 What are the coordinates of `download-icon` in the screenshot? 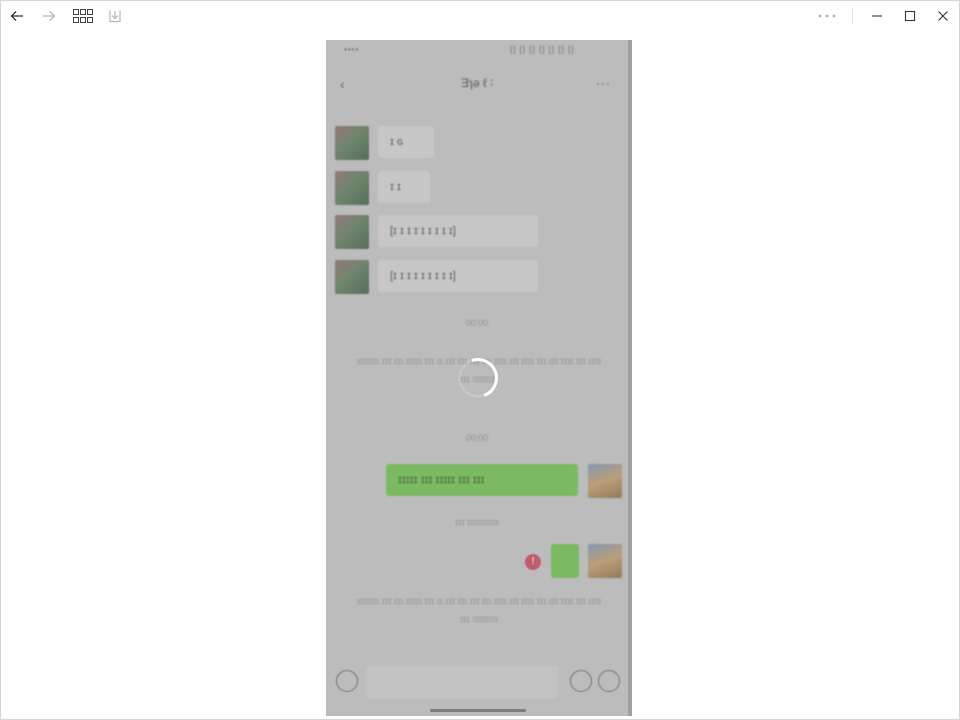 It's located at (115, 16).